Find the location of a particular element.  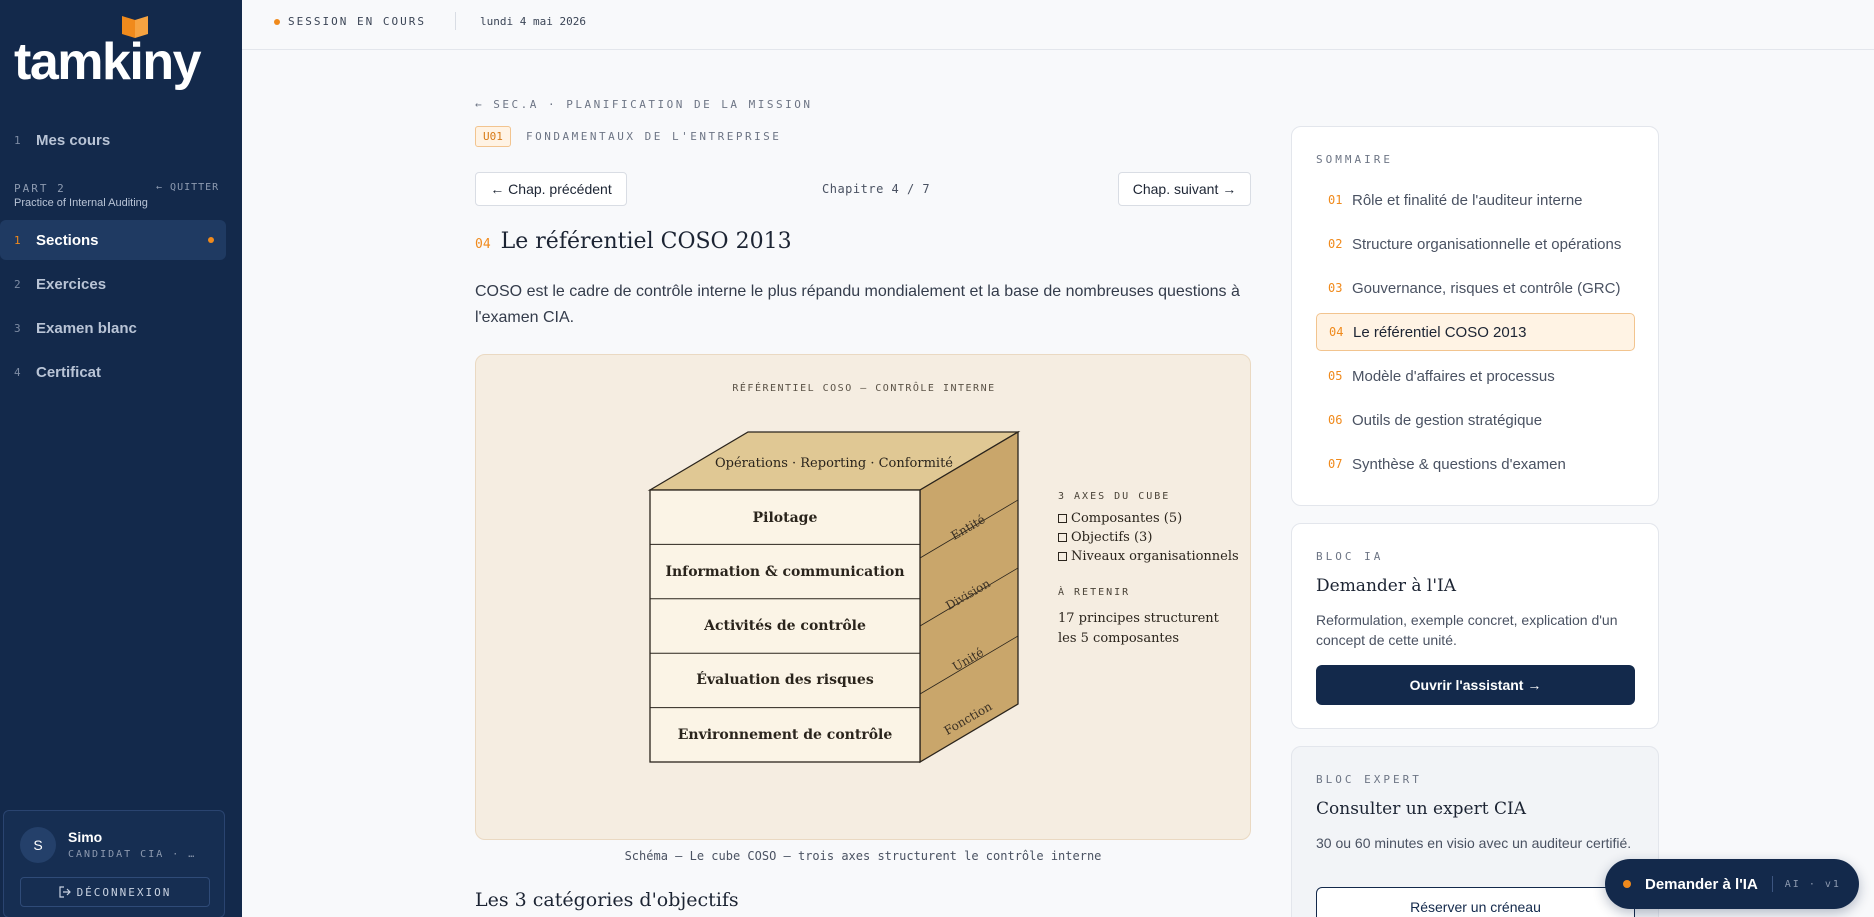

chapter-number: 04 is located at coordinates (483, 244).